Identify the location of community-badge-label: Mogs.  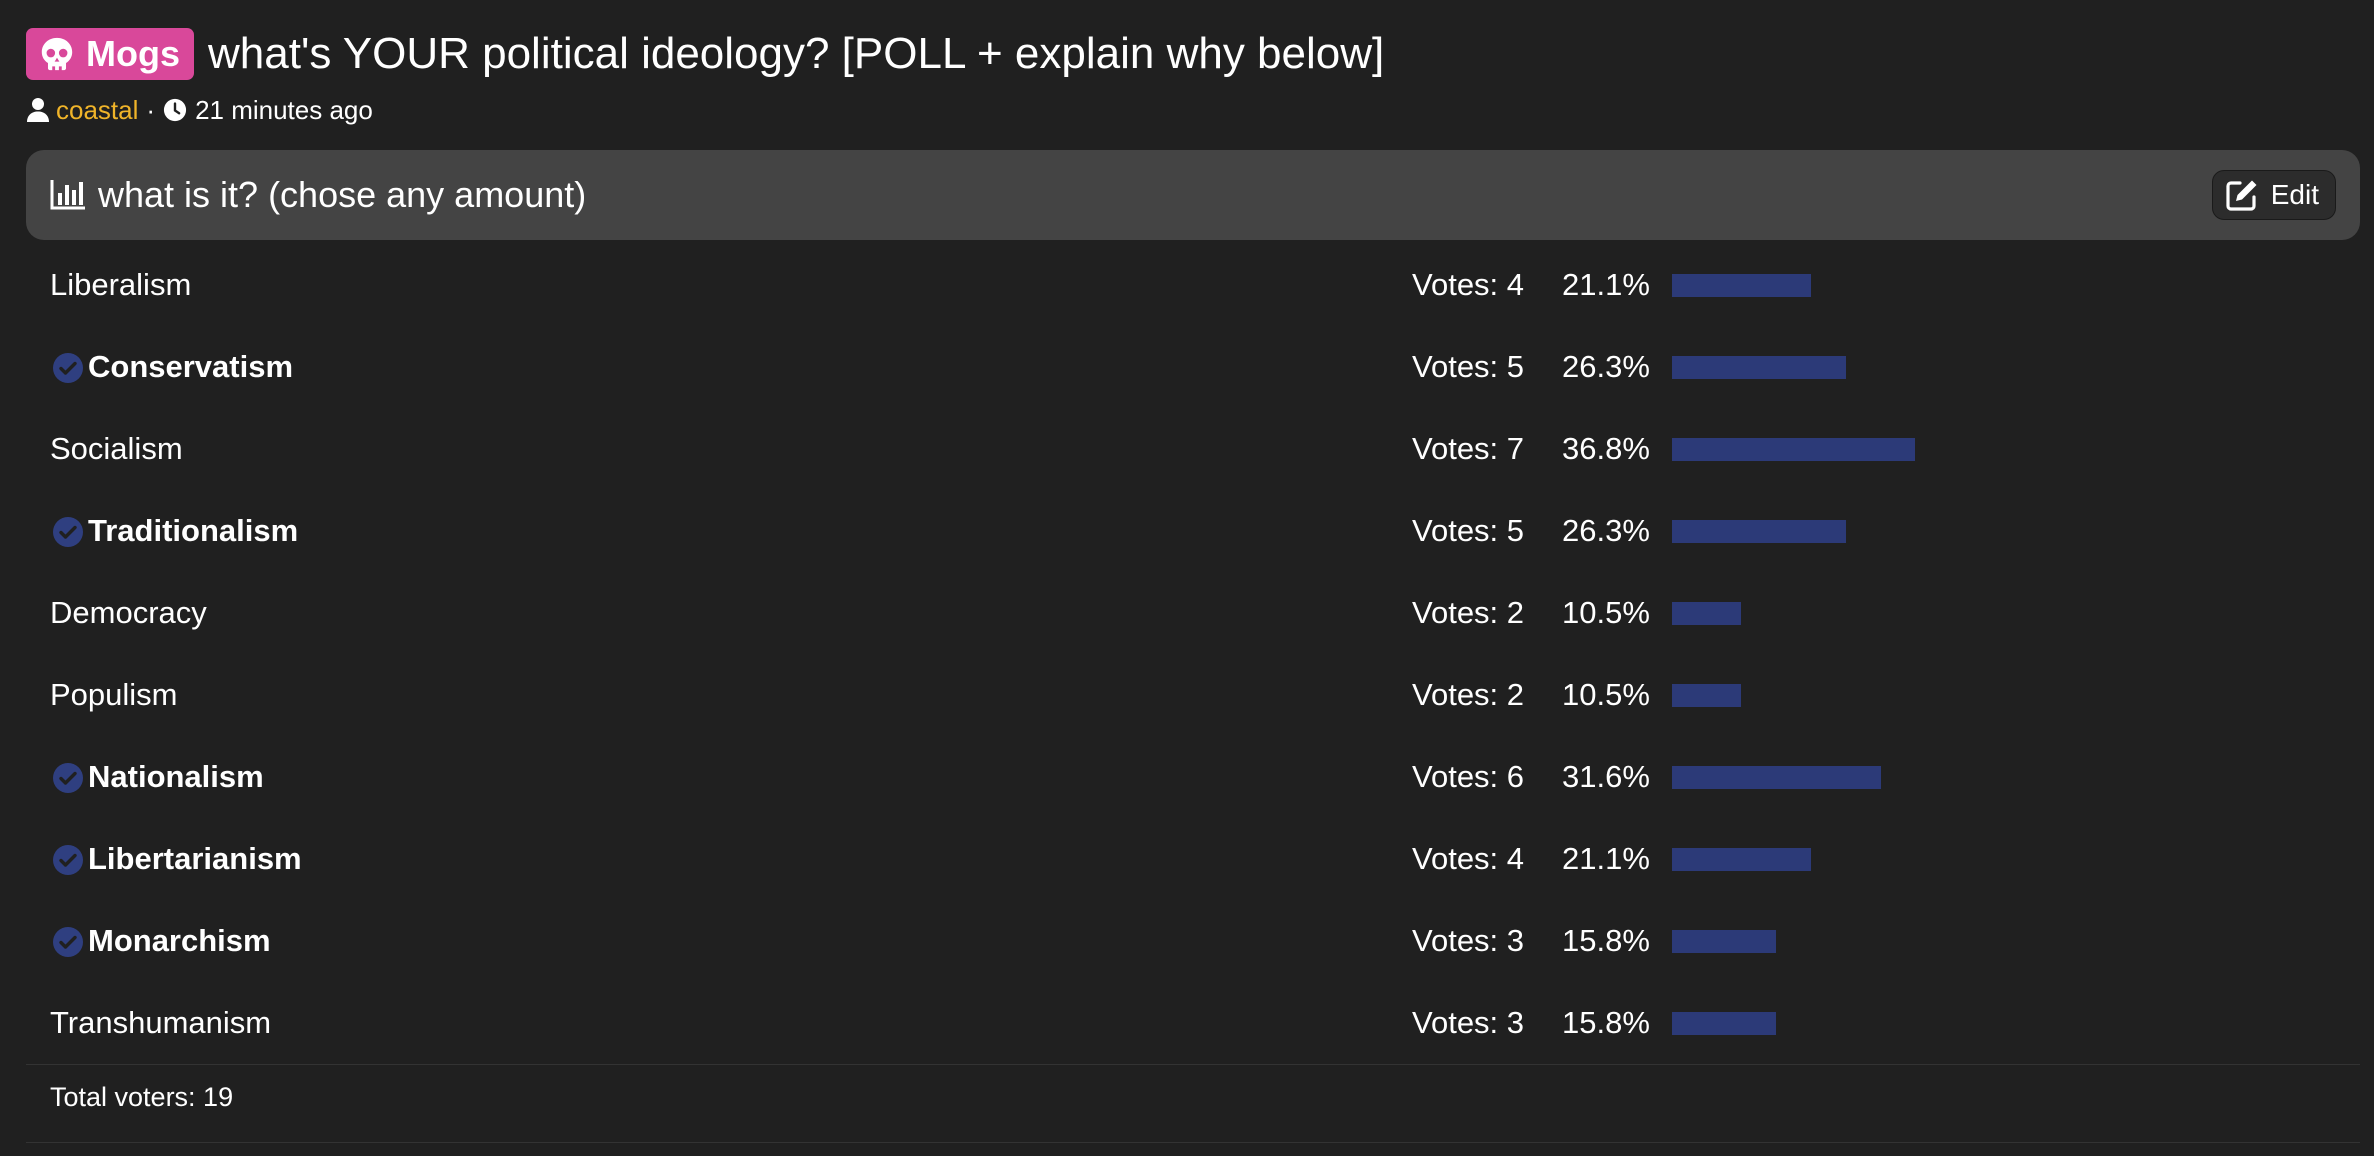
(133, 53).